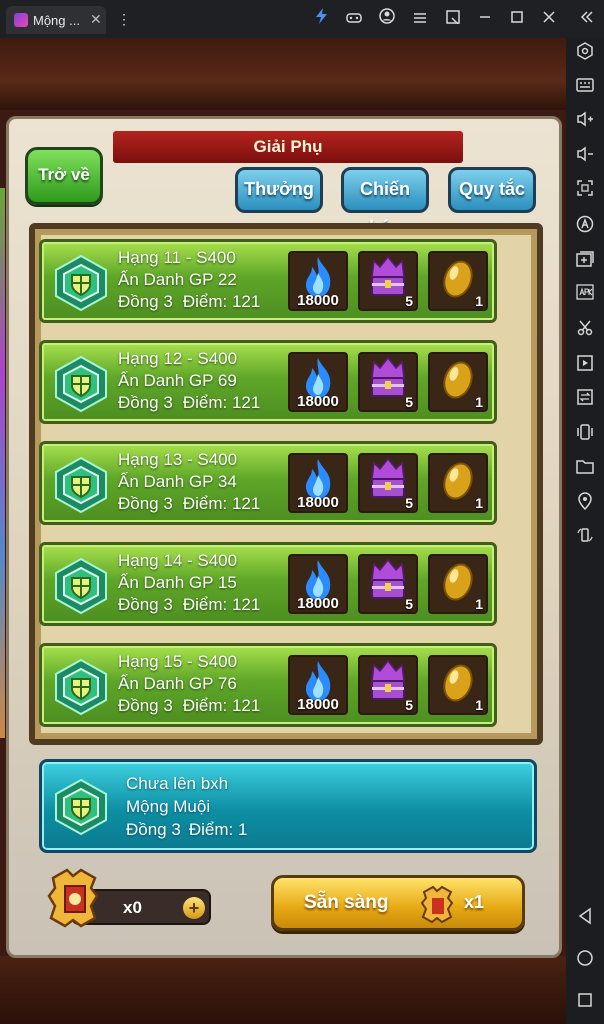 The width and height of the screenshot is (604, 1024). I want to click on close-icon, so click(549, 19).